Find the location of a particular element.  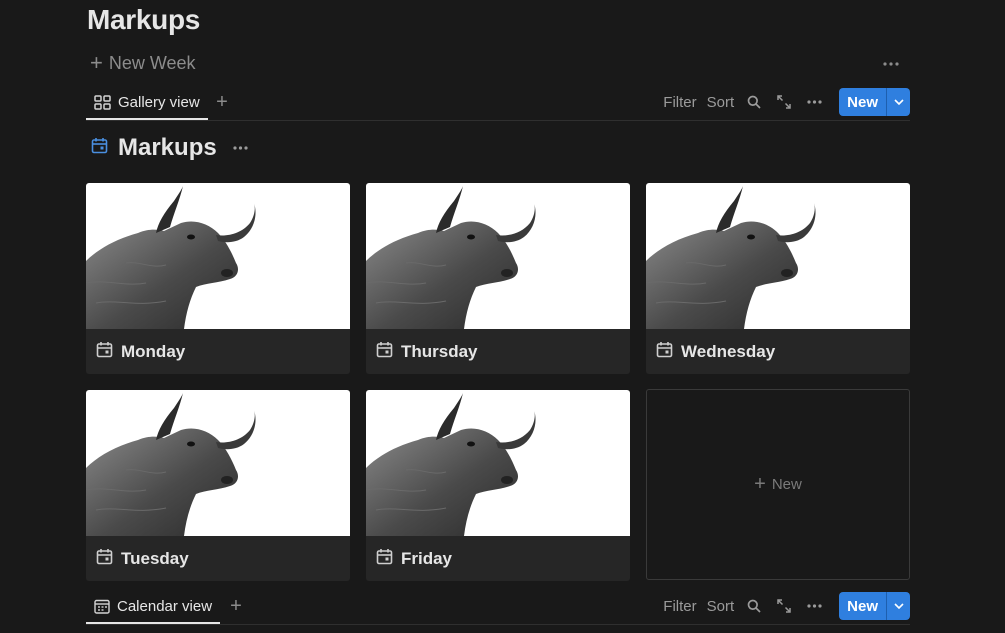

new-week-button: + New Week is located at coordinates (143, 63).